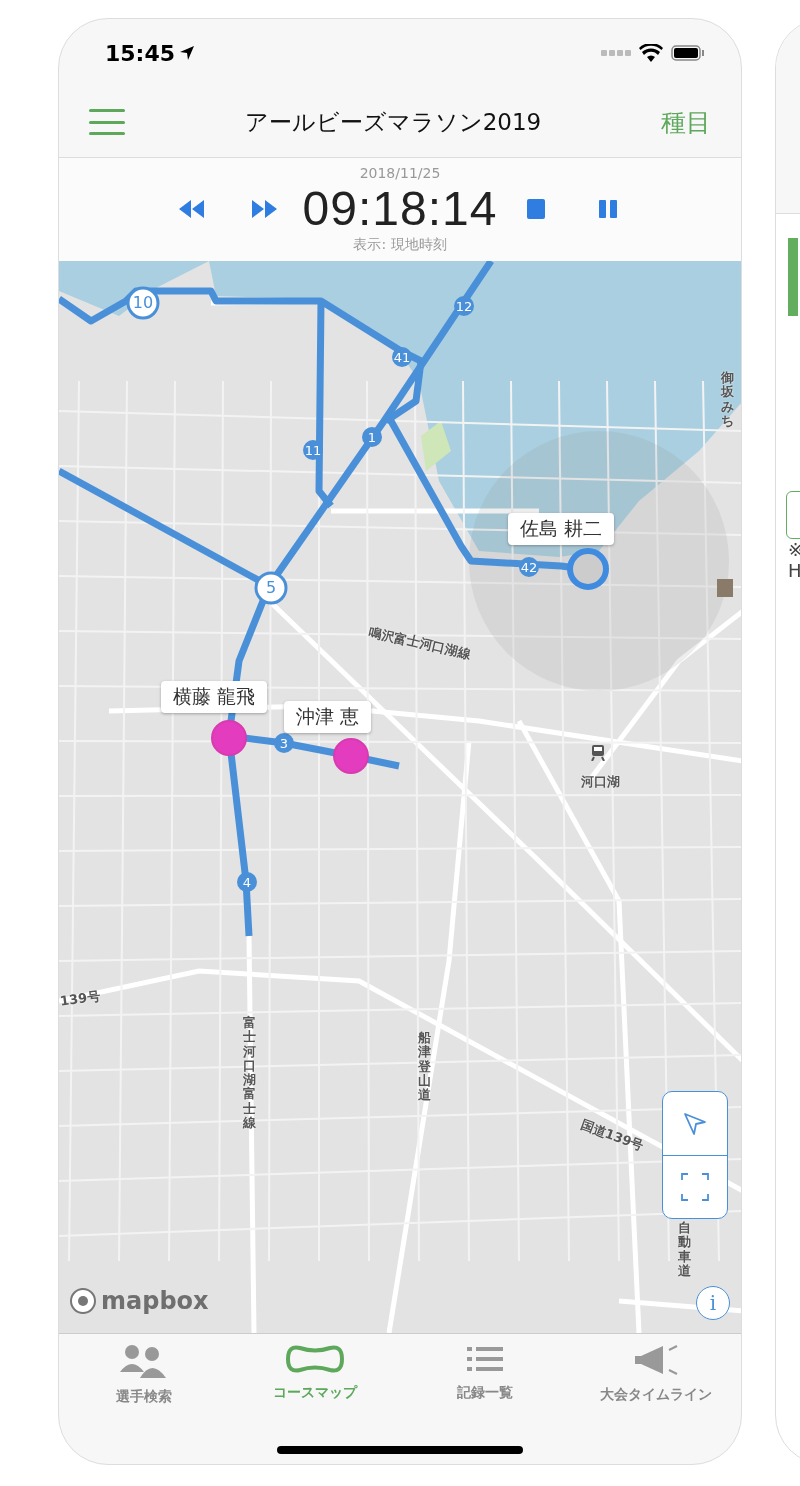 This screenshot has height=1486, width=800. Describe the element at coordinates (143, 303) in the screenshot. I see `distance-marker: 10` at that location.